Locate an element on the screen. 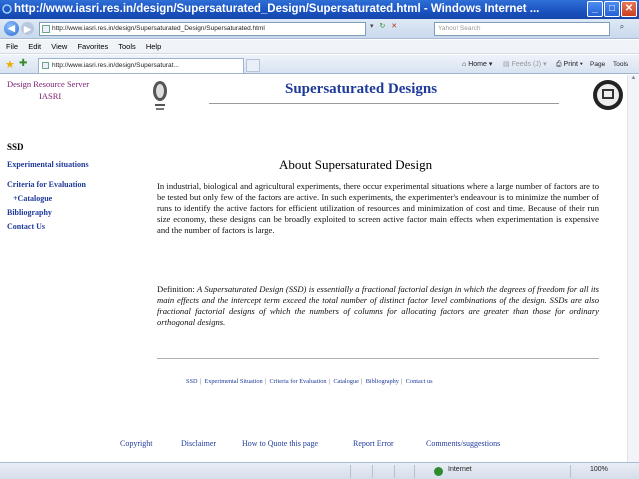  address-tools: ▾ ↻ ✕ is located at coordinates (383, 26).